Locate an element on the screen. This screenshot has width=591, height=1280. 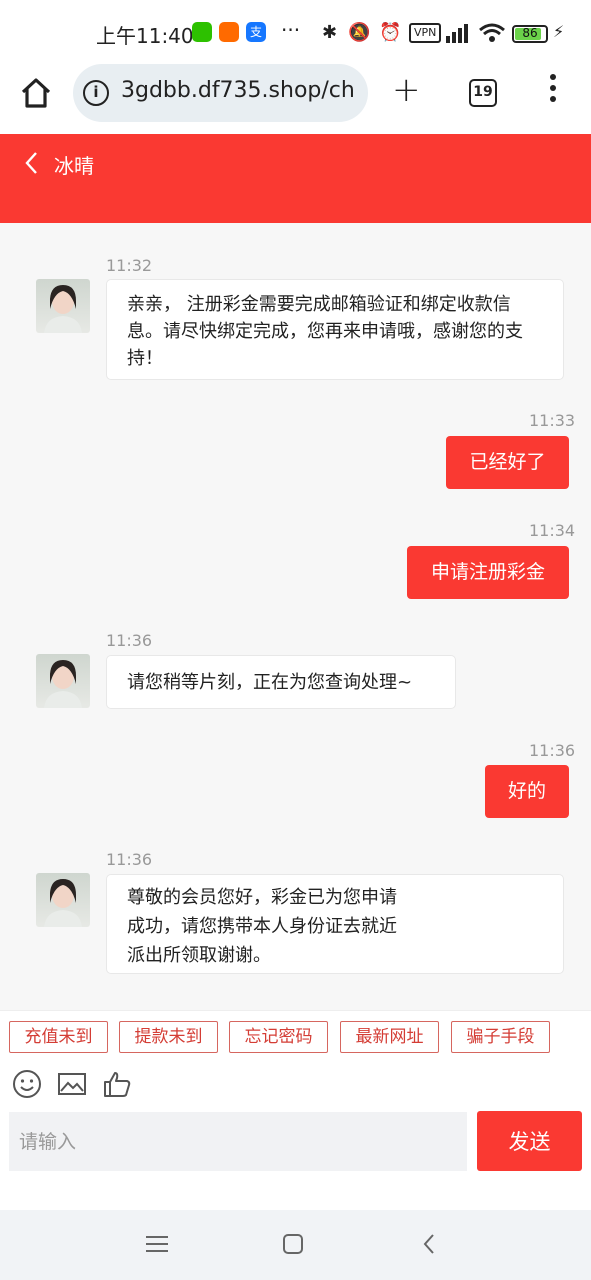
thumbs-up-icon is located at coordinates (117, 1084).